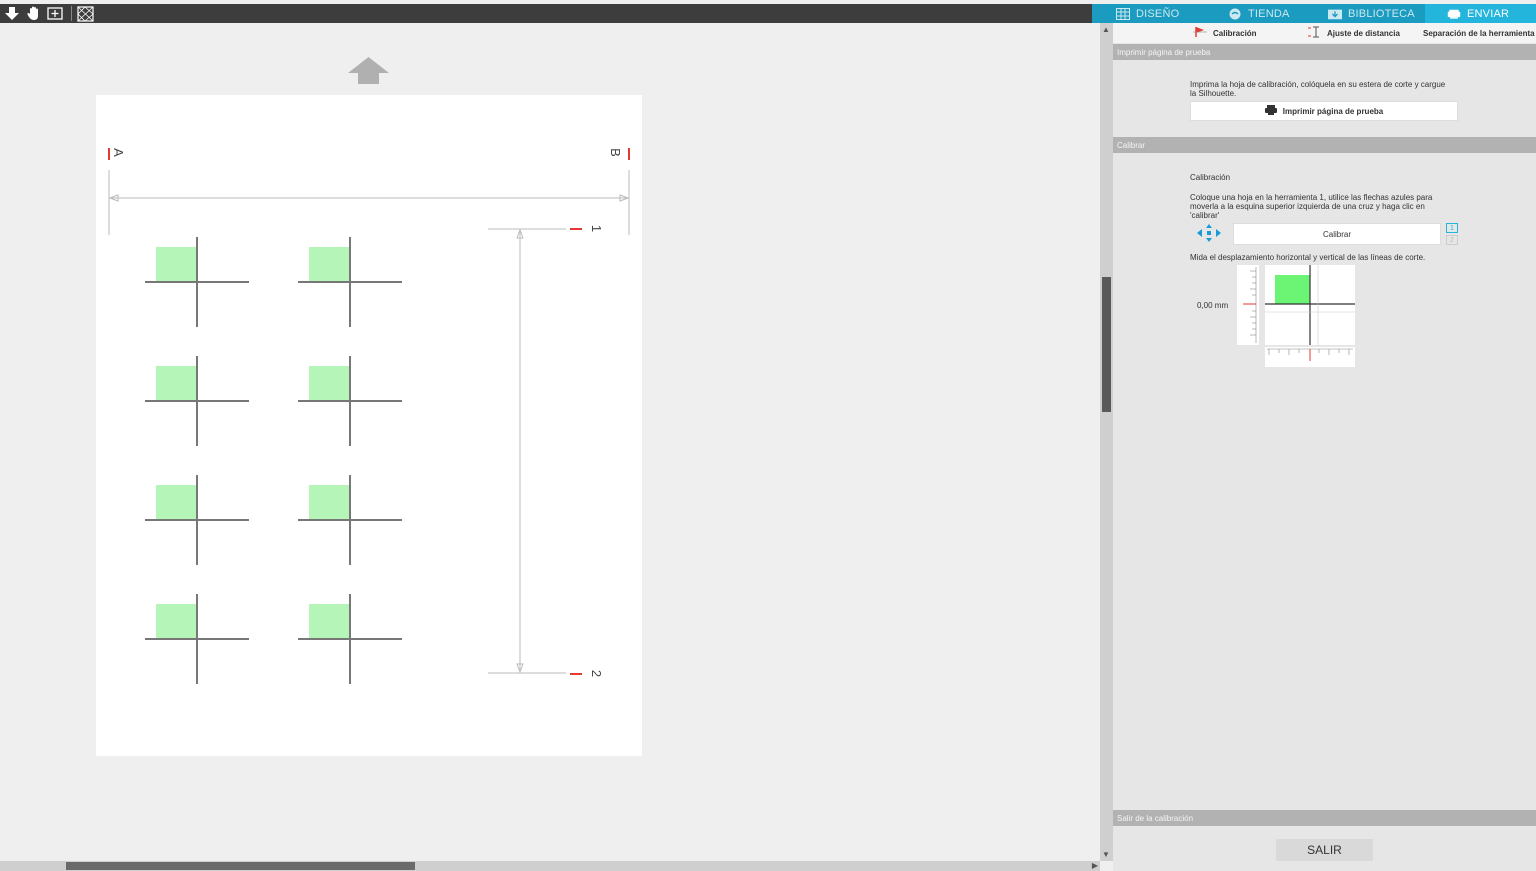  I want to click on subtab-calibracion: Calibración, so click(1225, 33).